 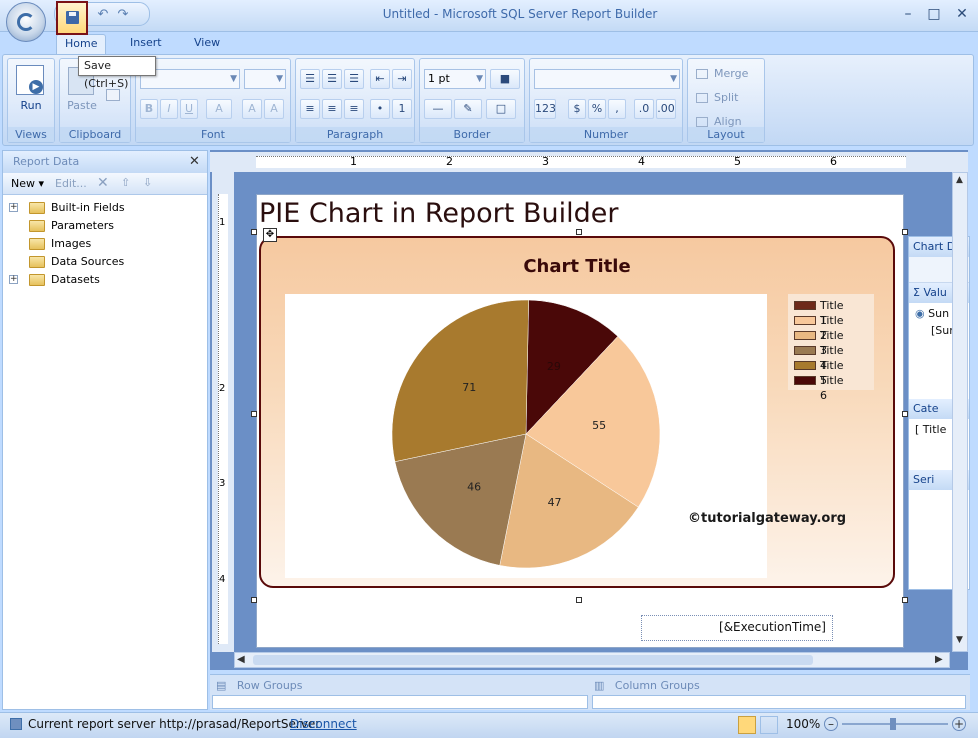 What do you see at coordinates (213, 134) in the screenshot?
I see `group-label-font: Font` at bounding box center [213, 134].